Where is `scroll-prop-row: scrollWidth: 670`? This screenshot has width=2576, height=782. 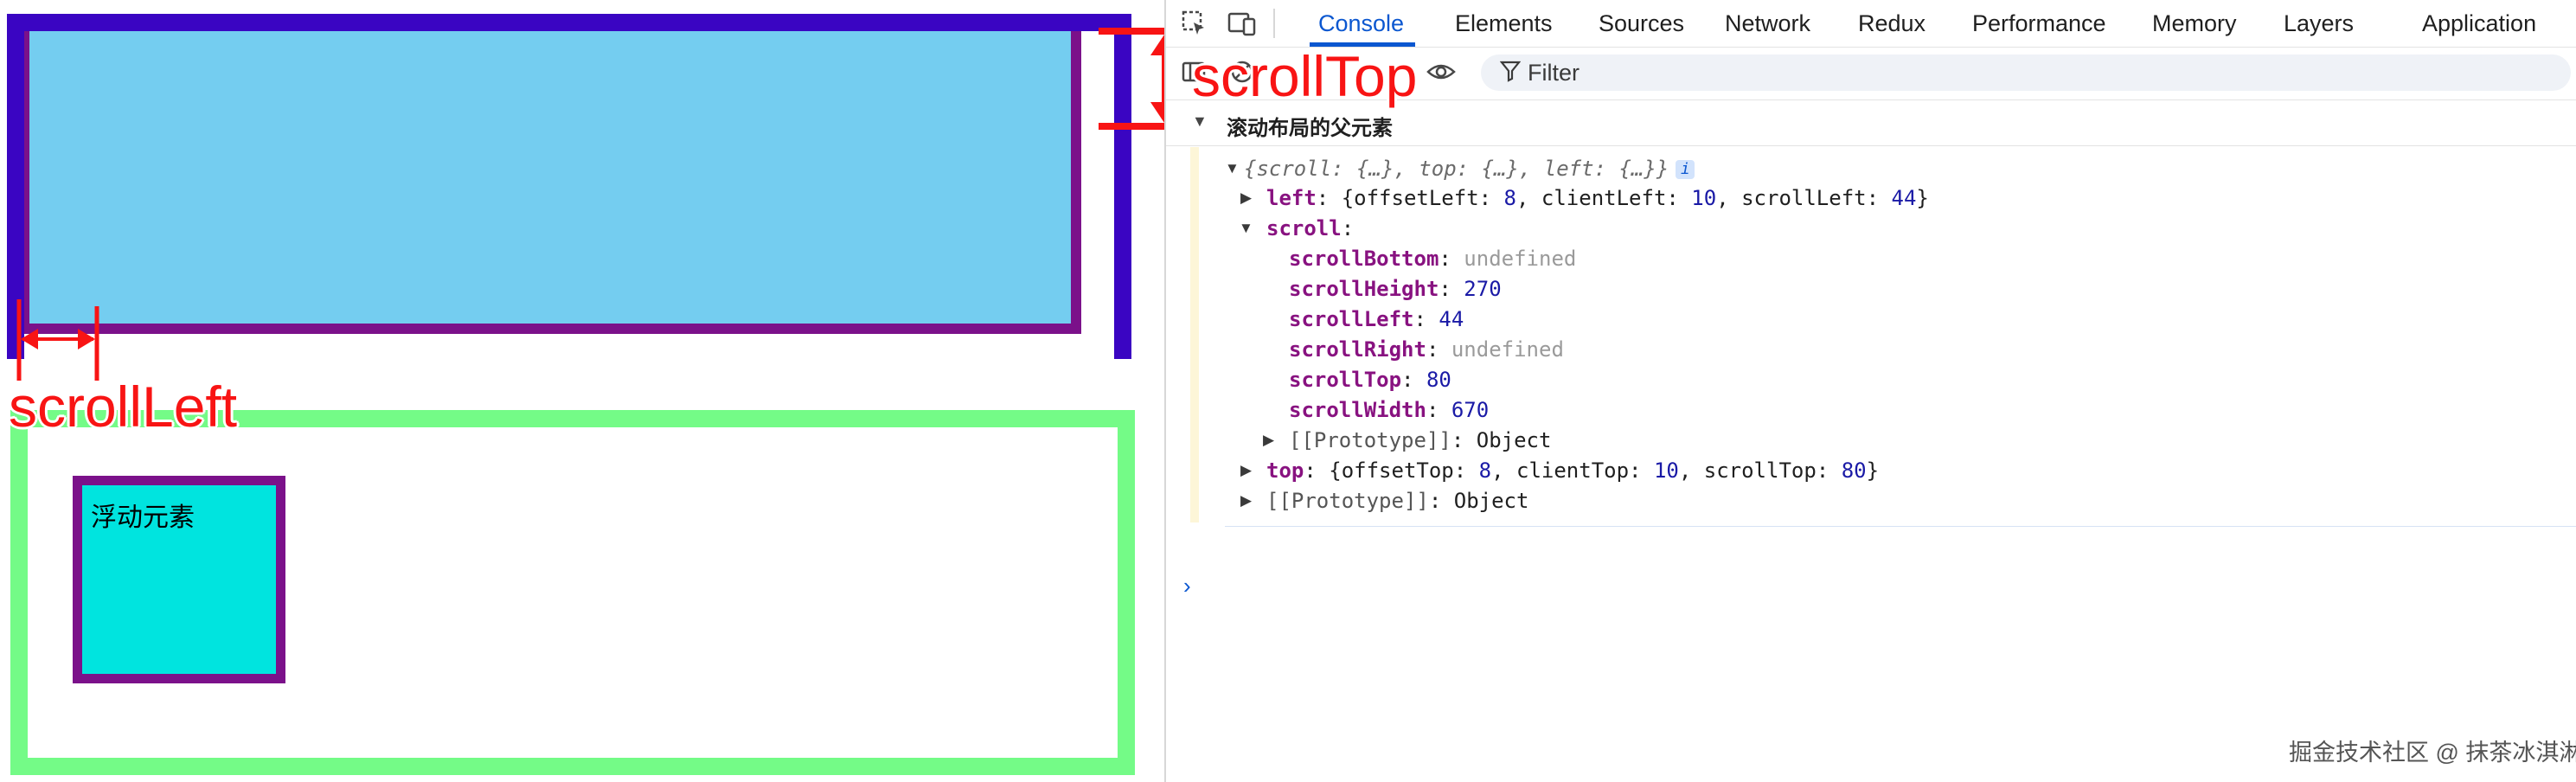
scroll-prop-row: scrollWidth: 670 is located at coordinates (1389, 410).